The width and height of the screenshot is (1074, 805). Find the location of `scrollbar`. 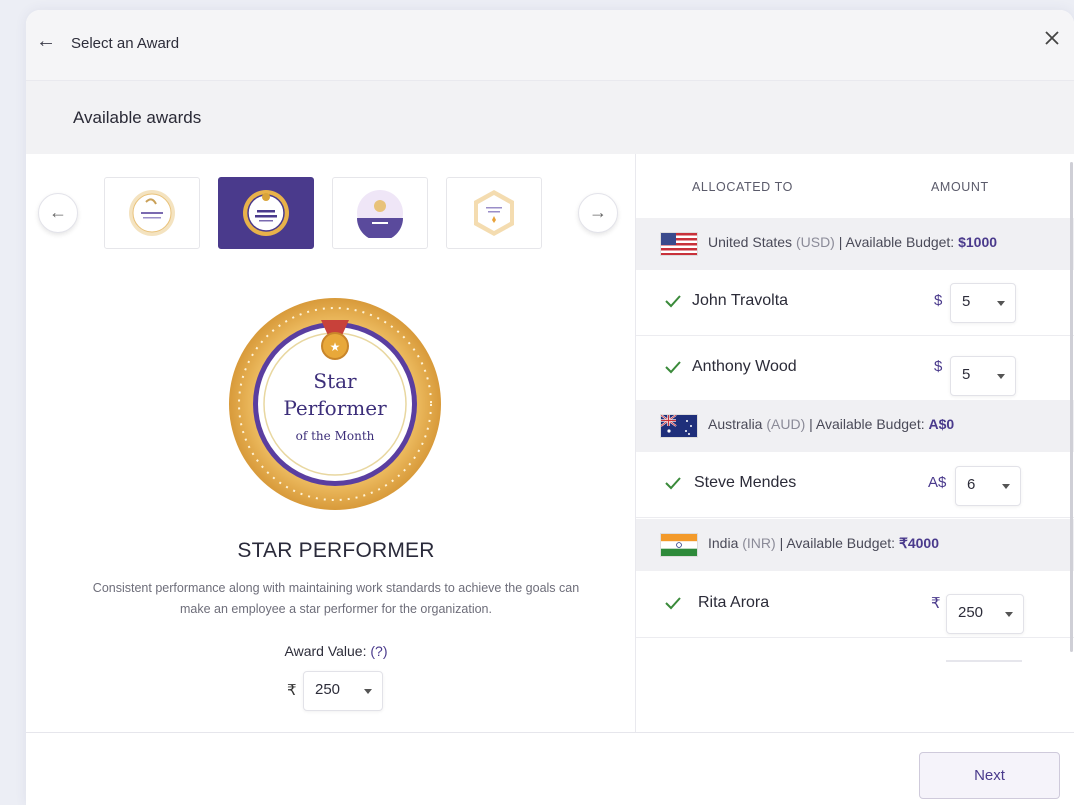

scrollbar is located at coordinates (1071, 407).